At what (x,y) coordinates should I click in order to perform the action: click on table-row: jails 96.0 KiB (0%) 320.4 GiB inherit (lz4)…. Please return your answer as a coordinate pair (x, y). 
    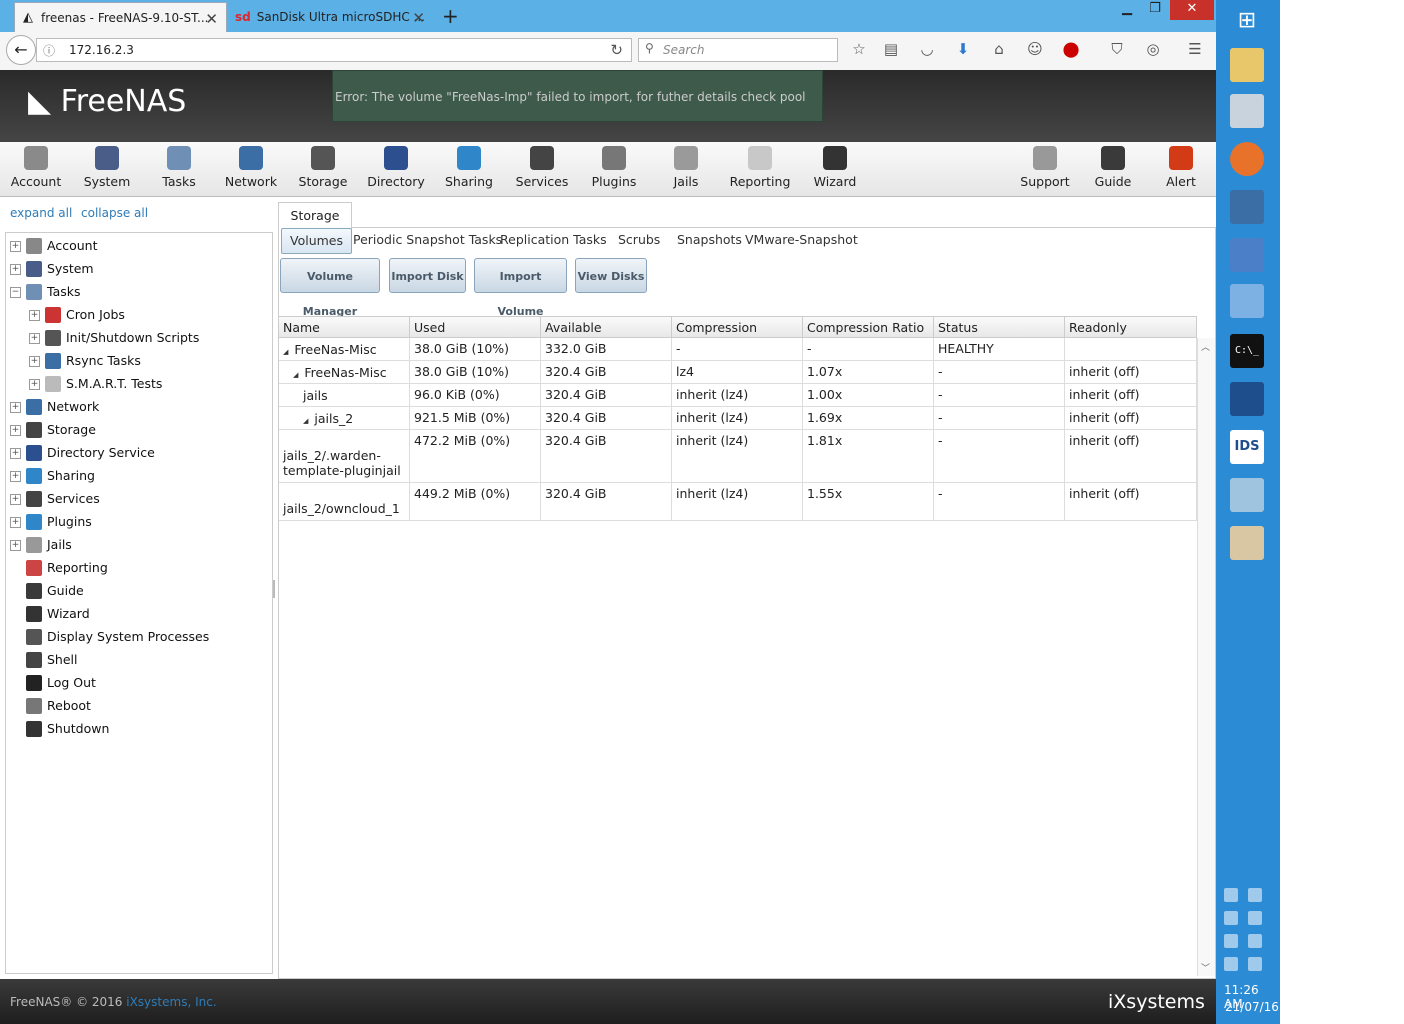
    Looking at the image, I should click on (738, 395).